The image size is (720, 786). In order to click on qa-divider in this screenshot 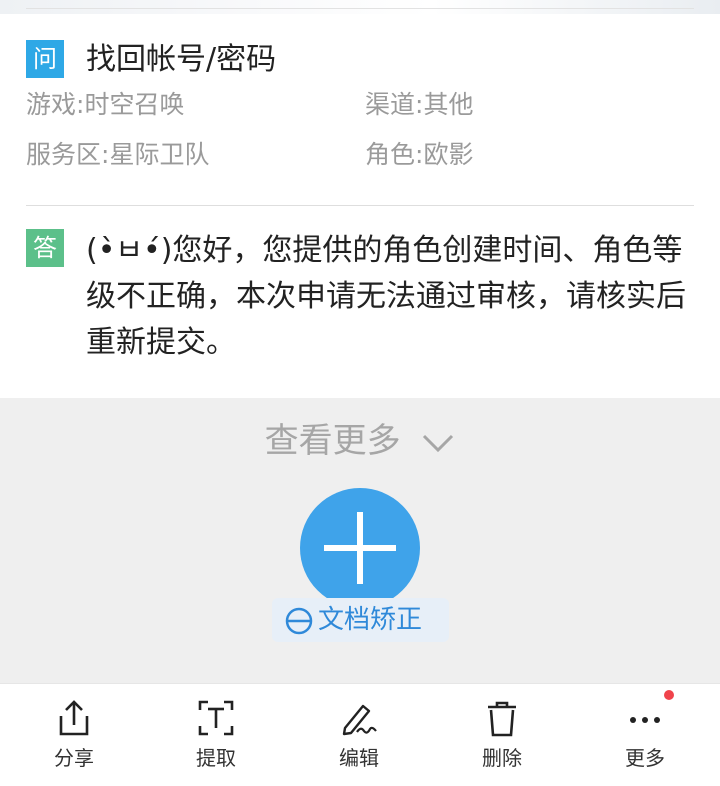, I will do `click(360, 205)`.